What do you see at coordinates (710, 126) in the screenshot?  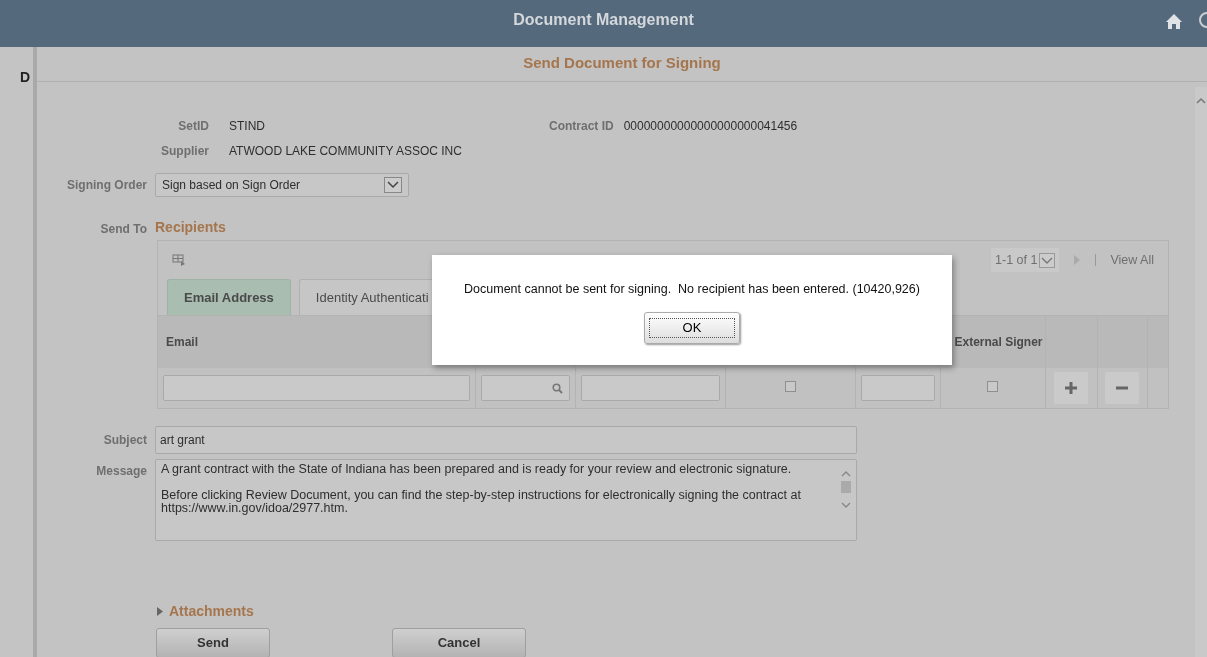 I see `field-value: 00000000000000000000041456` at bounding box center [710, 126].